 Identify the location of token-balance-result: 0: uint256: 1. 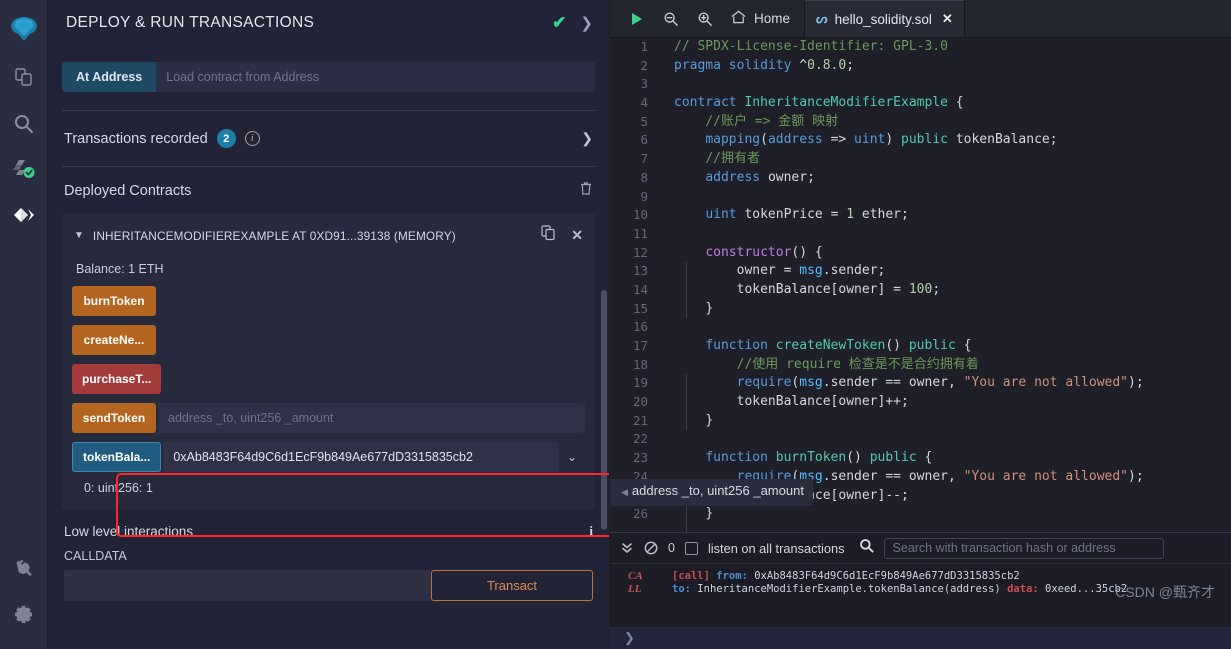
(118, 488).